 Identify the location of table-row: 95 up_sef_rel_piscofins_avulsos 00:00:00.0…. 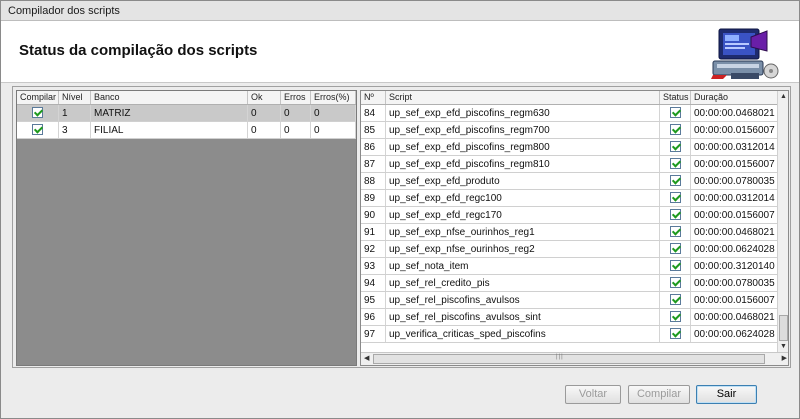
(569, 300).